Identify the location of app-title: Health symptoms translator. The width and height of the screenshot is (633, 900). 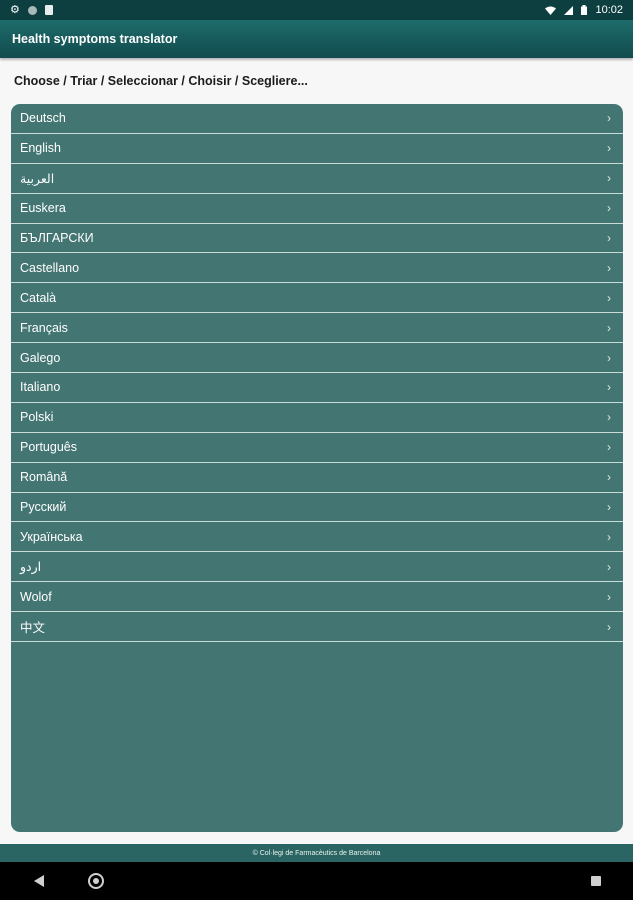
(95, 39).